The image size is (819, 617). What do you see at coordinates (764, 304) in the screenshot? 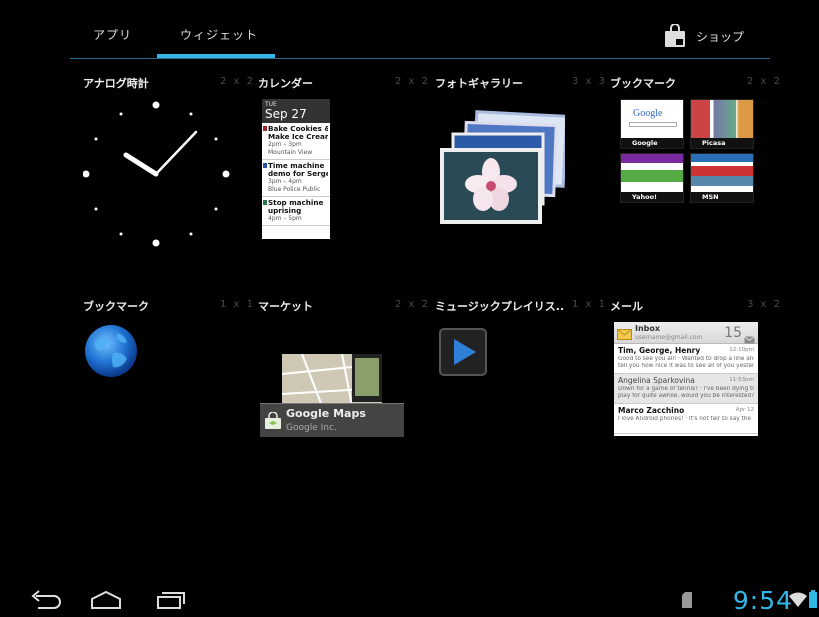
I see `widget-size: 3 x 2` at bounding box center [764, 304].